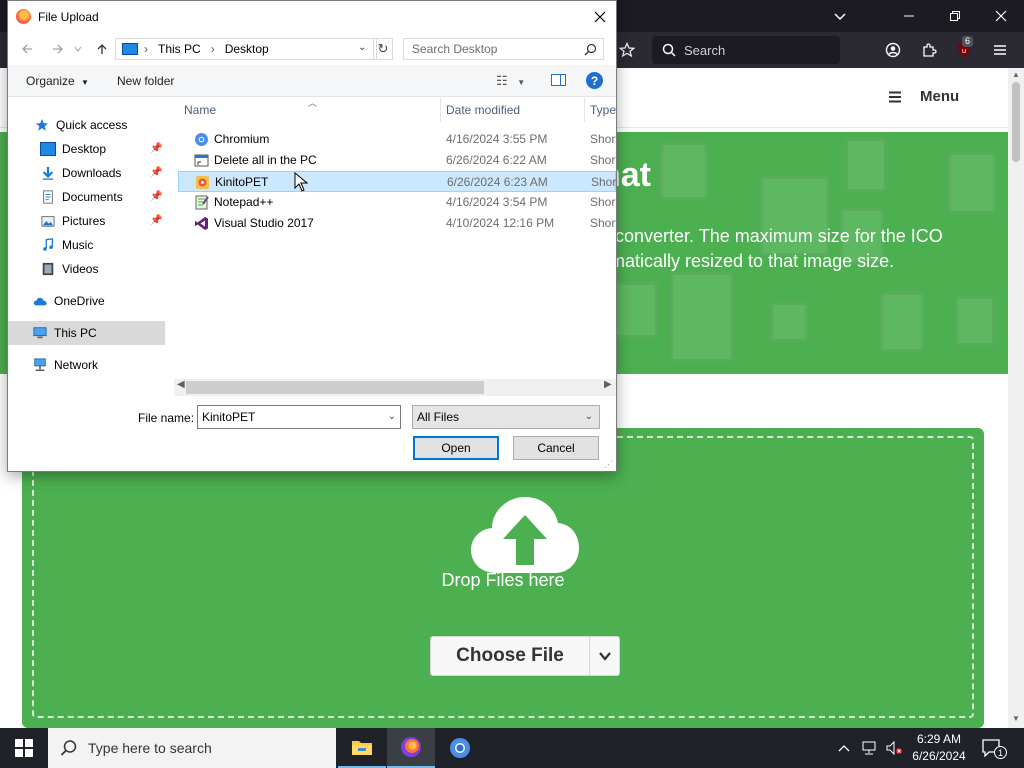 This screenshot has width=1024, height=768. What do you see at coordinates (594, 80) in the screenshot?
I see `help-button: ?` at bounding box center [594, 80].